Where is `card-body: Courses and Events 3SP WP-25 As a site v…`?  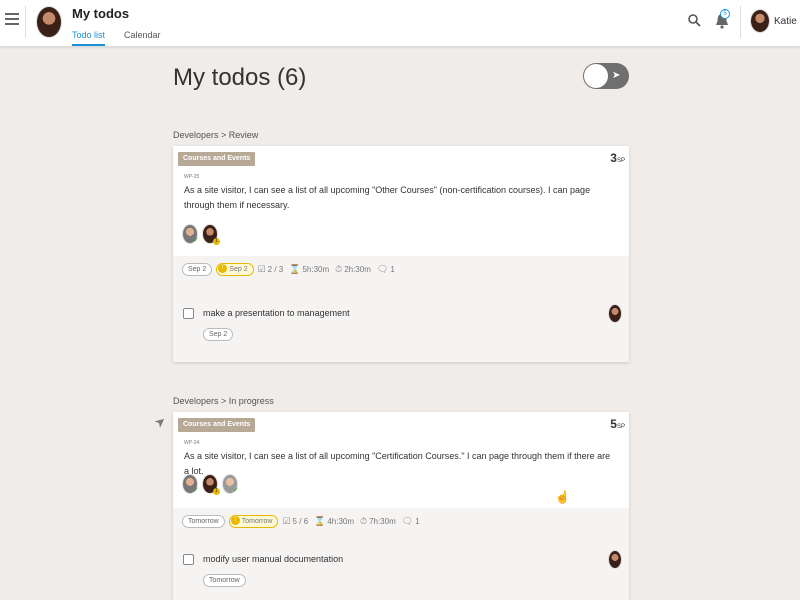 card-body: Courses and Events 3SP WP-25 As a site v… is located at coordinates (401, 201).